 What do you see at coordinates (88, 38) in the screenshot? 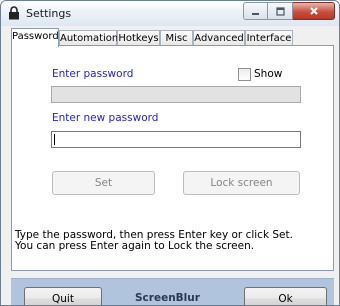
I see `tab-automation: Automation` at bounding box center [88, 38].